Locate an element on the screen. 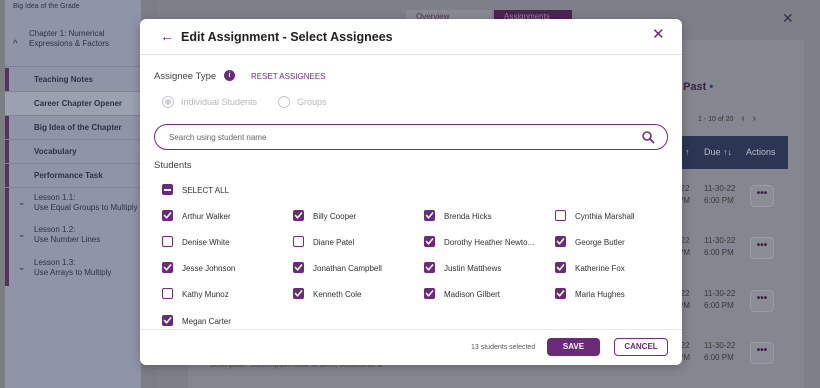 The height and width of the screenshot is (388, 820). student-checkbox-row: Megan Carter is located at coordinates (226, 321).